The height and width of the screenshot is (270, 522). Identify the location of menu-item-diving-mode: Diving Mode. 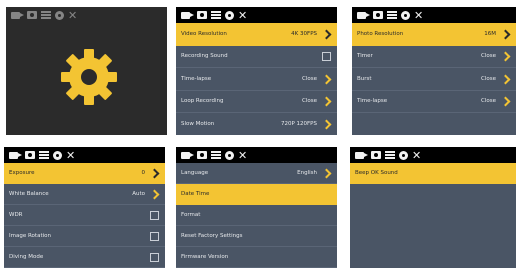
(84, 257).